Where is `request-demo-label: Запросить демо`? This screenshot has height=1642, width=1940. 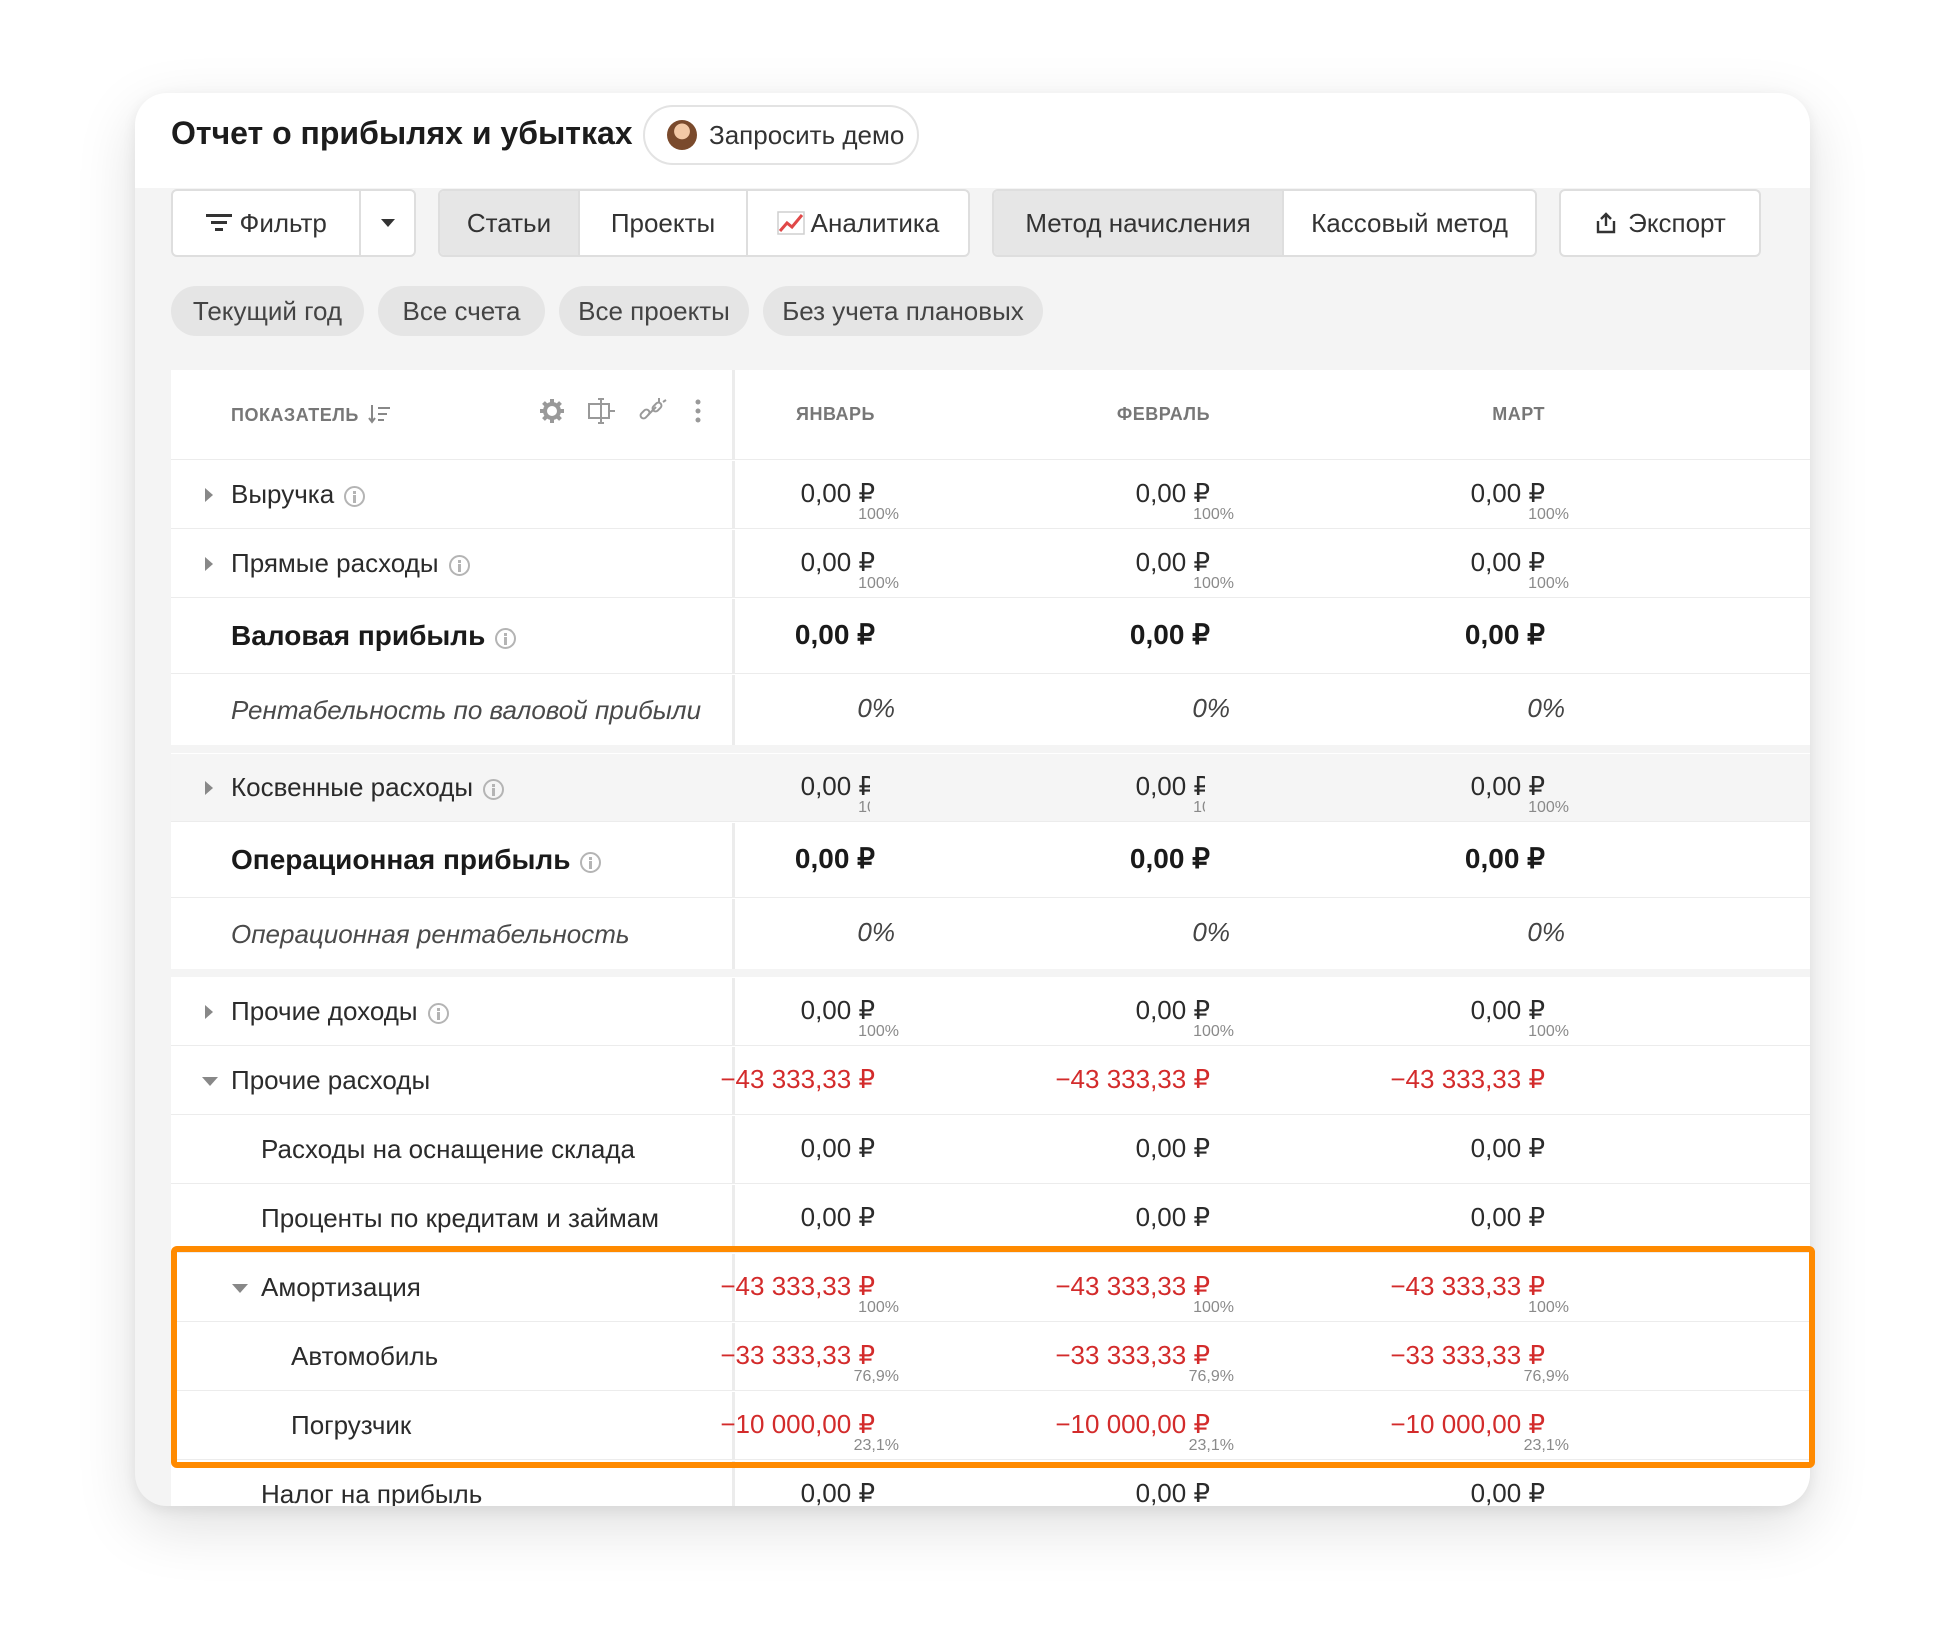 request-demo-label: Запросить демо is located at coordinates (807, 134).